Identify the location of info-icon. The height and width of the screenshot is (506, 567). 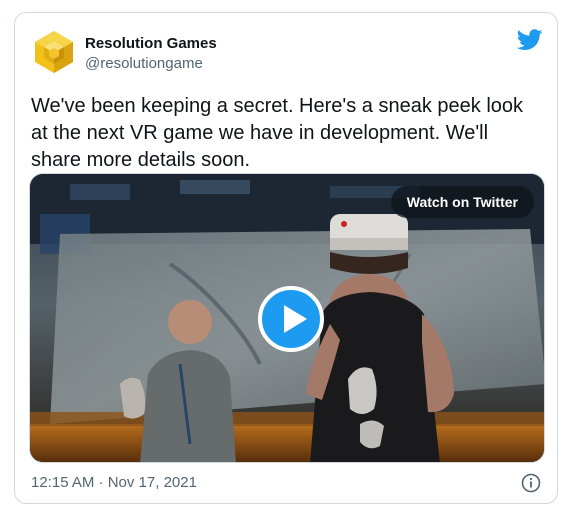
(531, 483).